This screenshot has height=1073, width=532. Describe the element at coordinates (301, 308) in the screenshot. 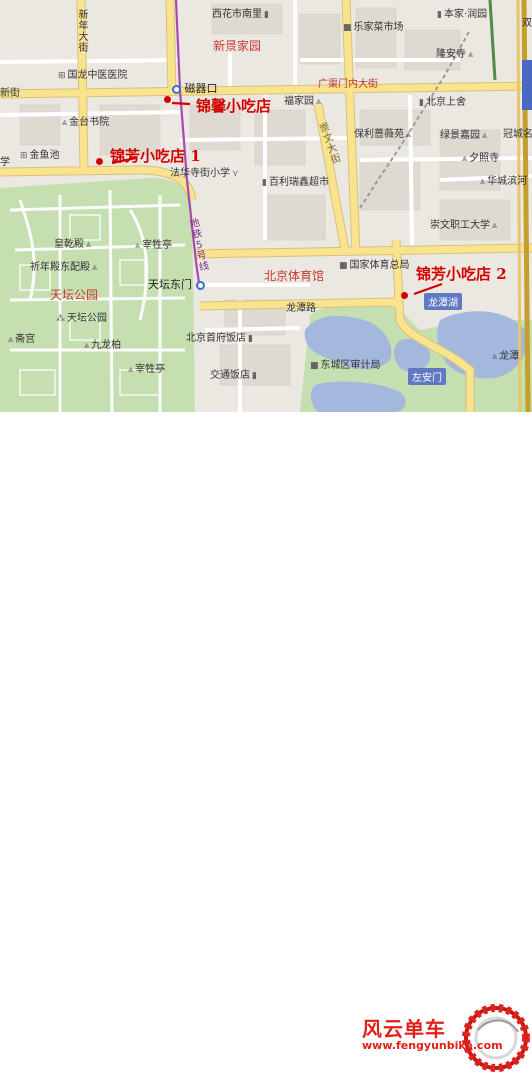

I see `road-label-lake: 龙潭路` at that location.